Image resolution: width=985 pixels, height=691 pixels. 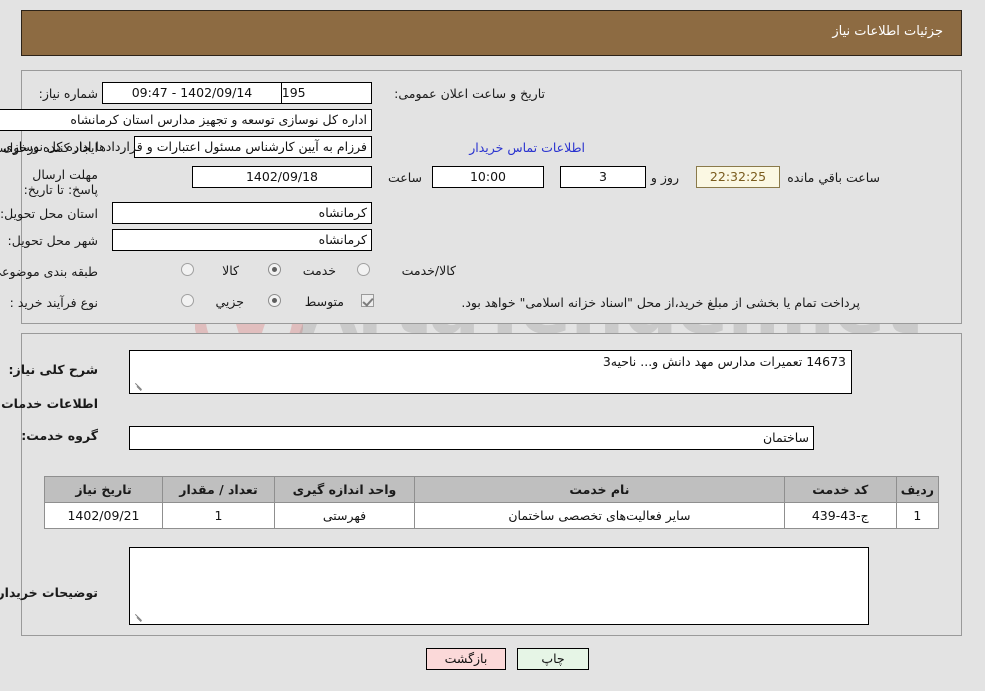 What do you see at coordinates (345, 515) in the screenshot?
I see `cell-unit: فهرستی` at bounding box center [345, 515].